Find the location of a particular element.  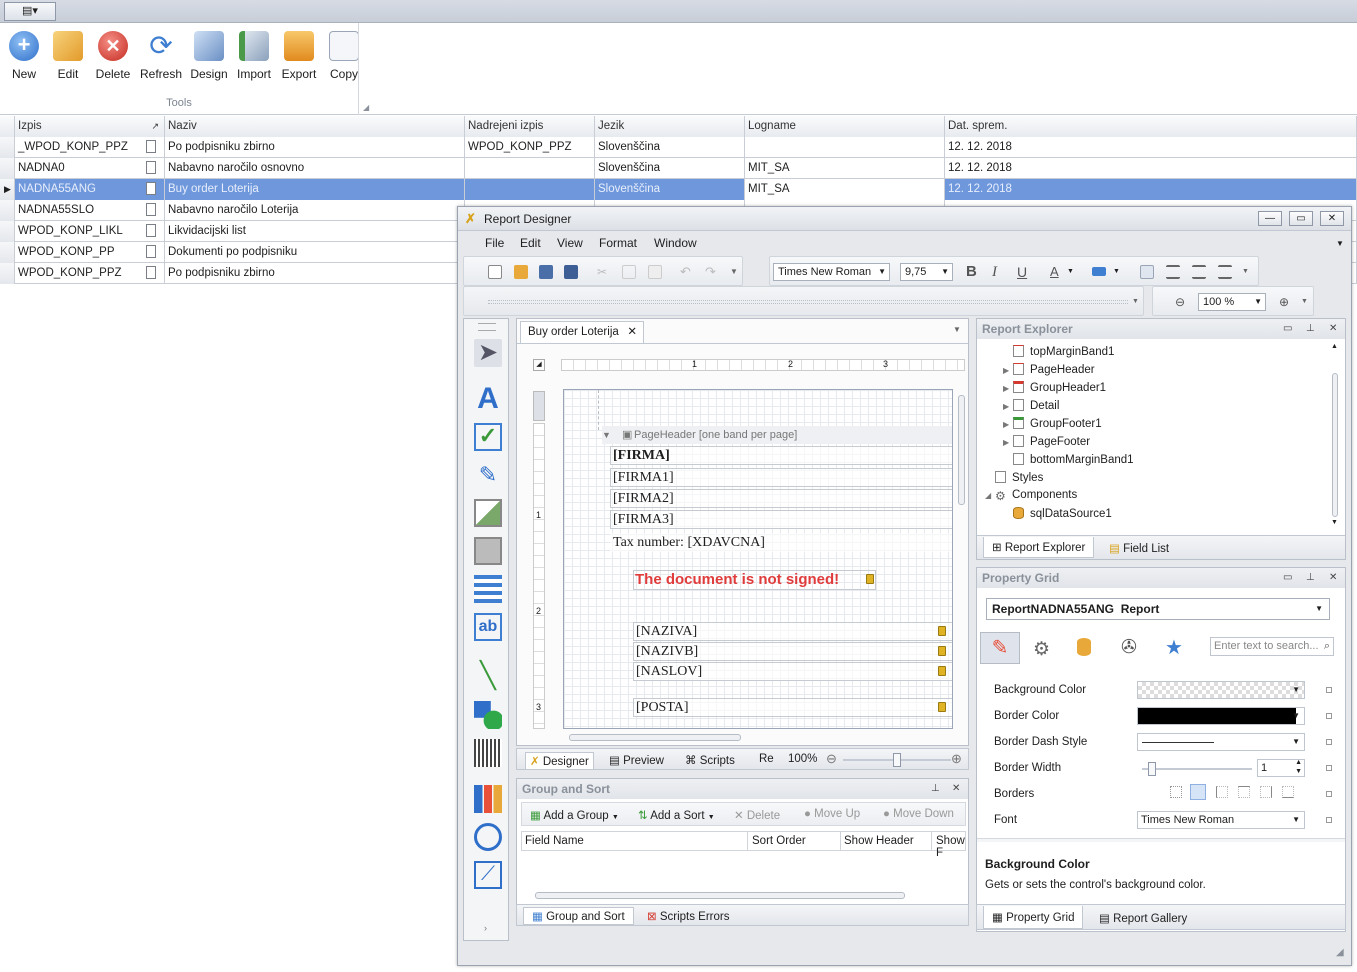

cell-naziv: Po podpisniku zbirno is located at coordinates (315, 273).